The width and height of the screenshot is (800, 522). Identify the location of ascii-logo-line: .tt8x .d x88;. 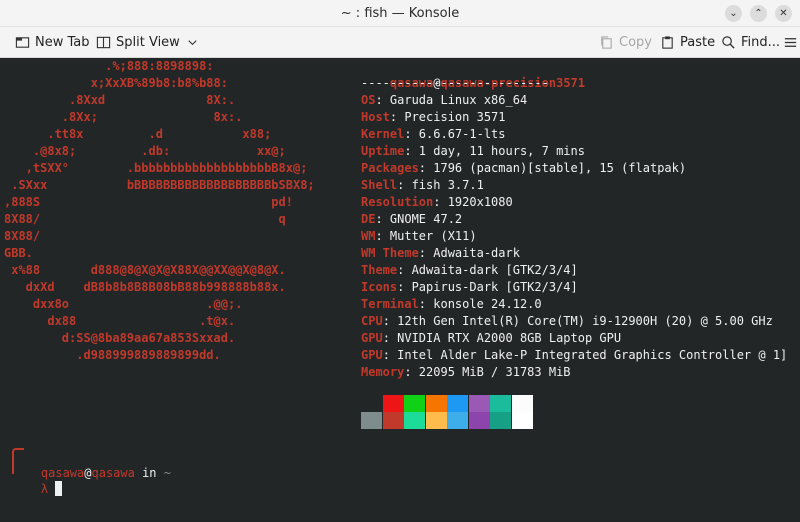
(138, 134).